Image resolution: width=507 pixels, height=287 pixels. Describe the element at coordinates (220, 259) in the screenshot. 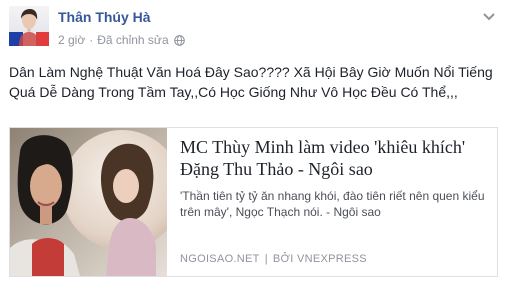

I see `link-domain: NGOISAO.NET` at that location.